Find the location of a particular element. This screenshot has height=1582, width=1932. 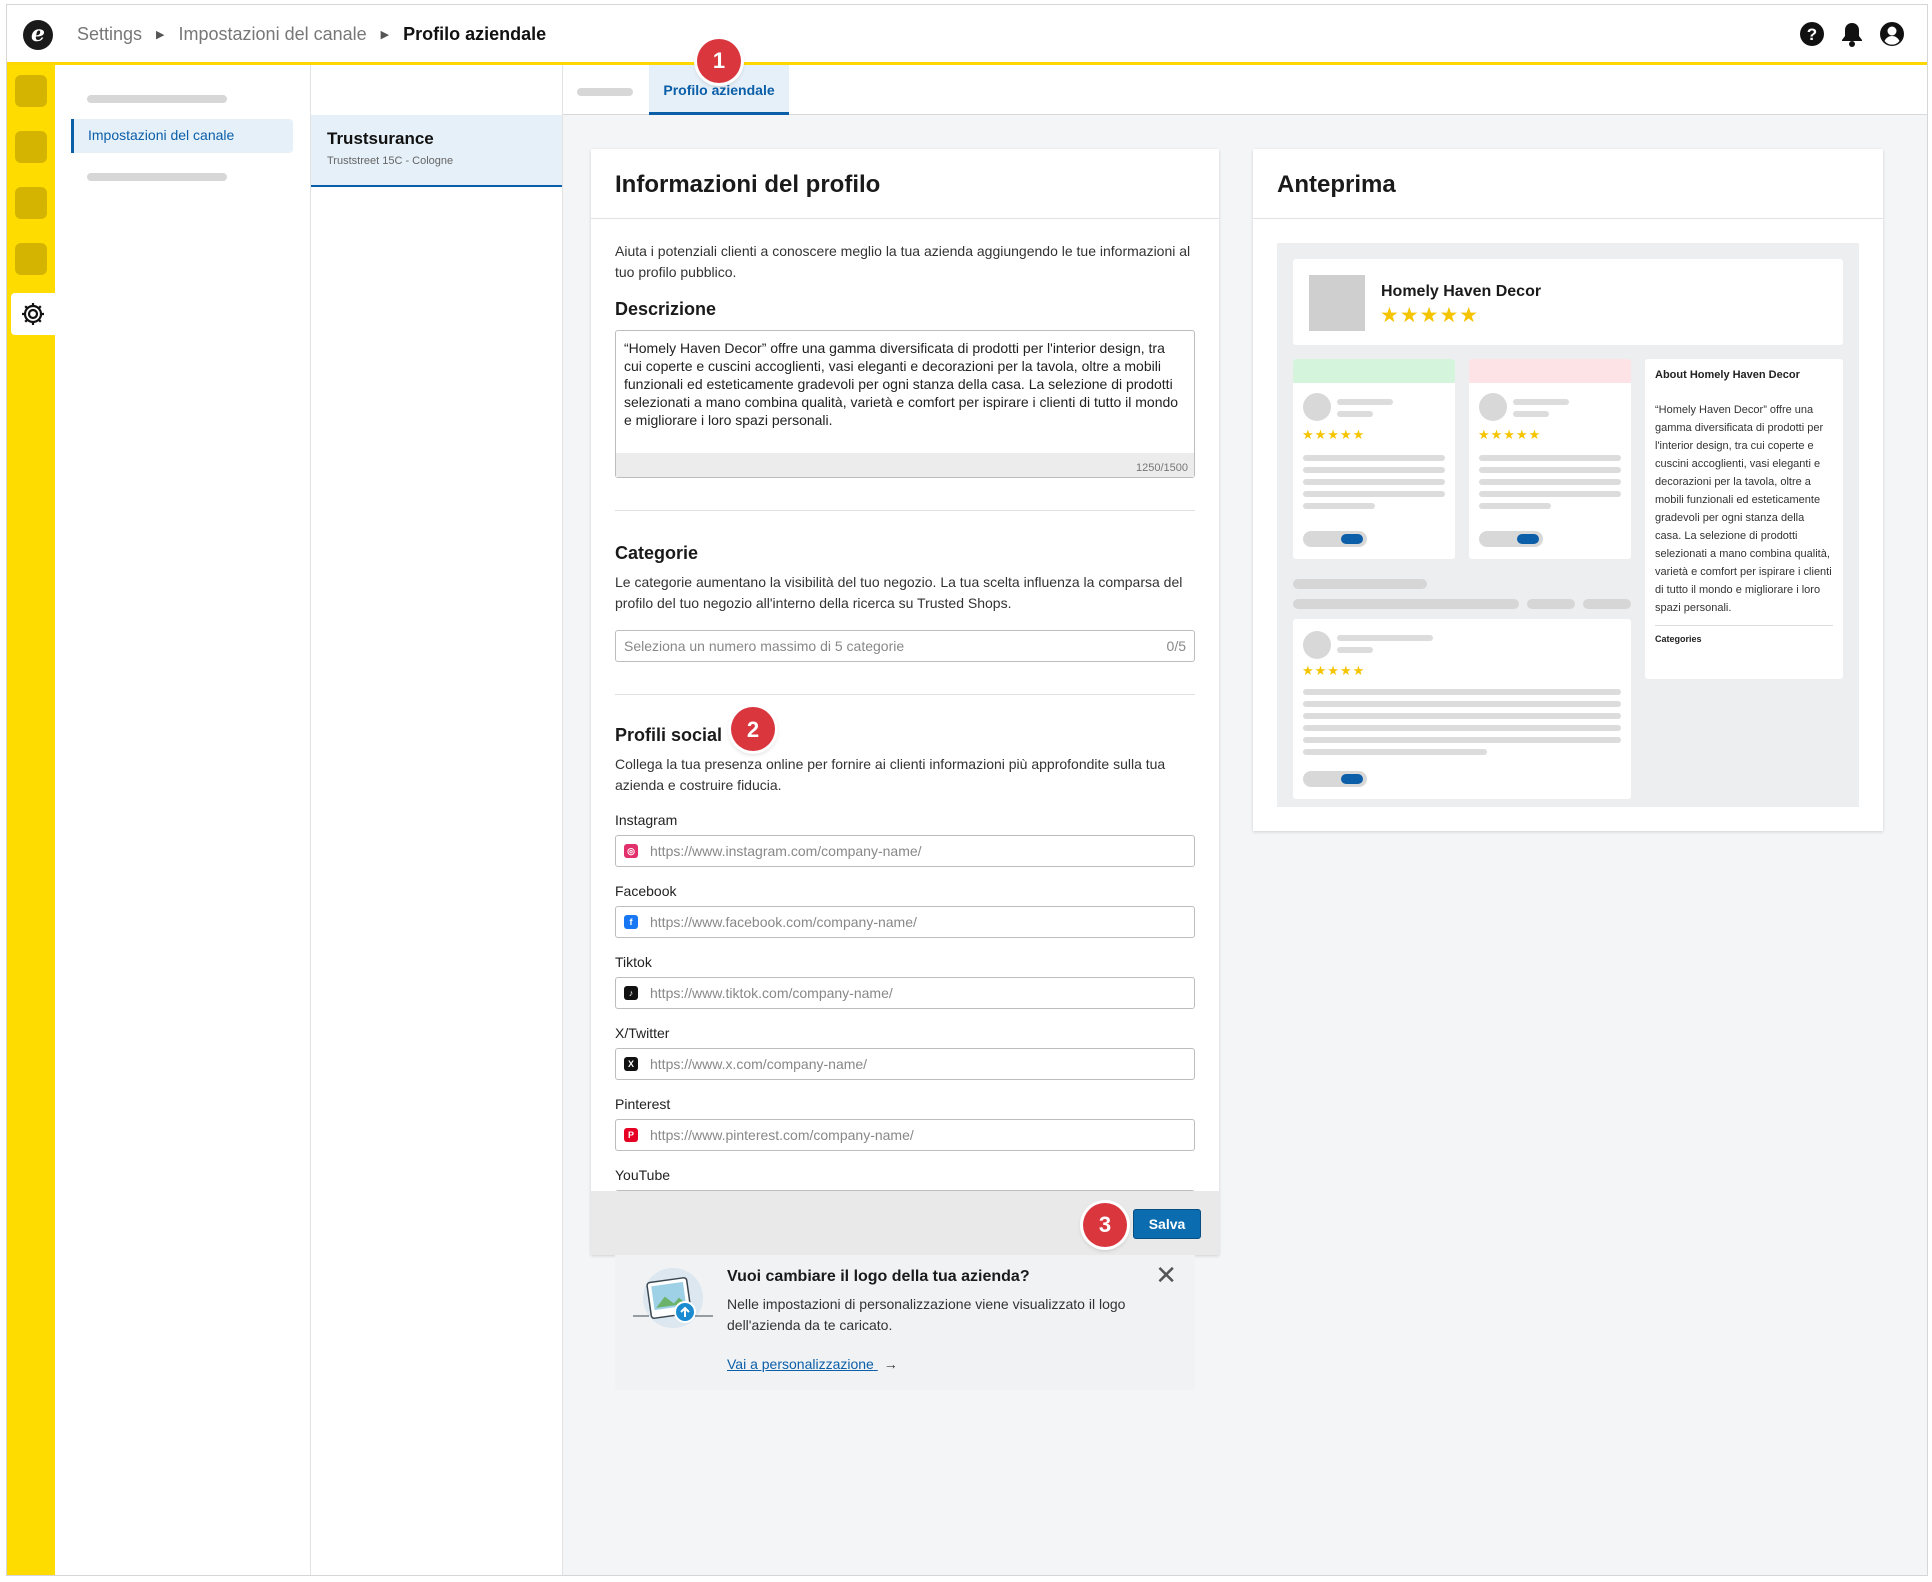

xtwitter-placeholder: https://www.x.com/company-name/ is located at coordinates (759, 1063).